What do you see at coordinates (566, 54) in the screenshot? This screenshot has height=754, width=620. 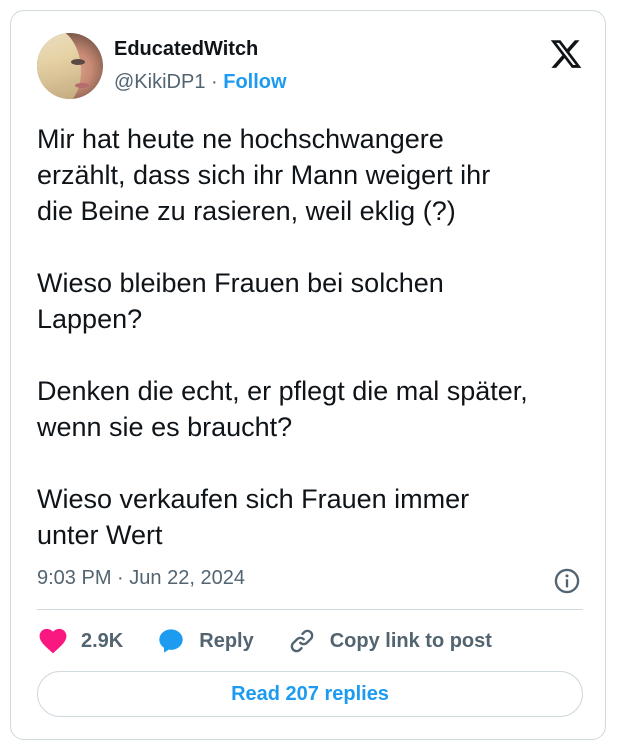 I see `x-logo-icon` at bounding box center [566, 54].